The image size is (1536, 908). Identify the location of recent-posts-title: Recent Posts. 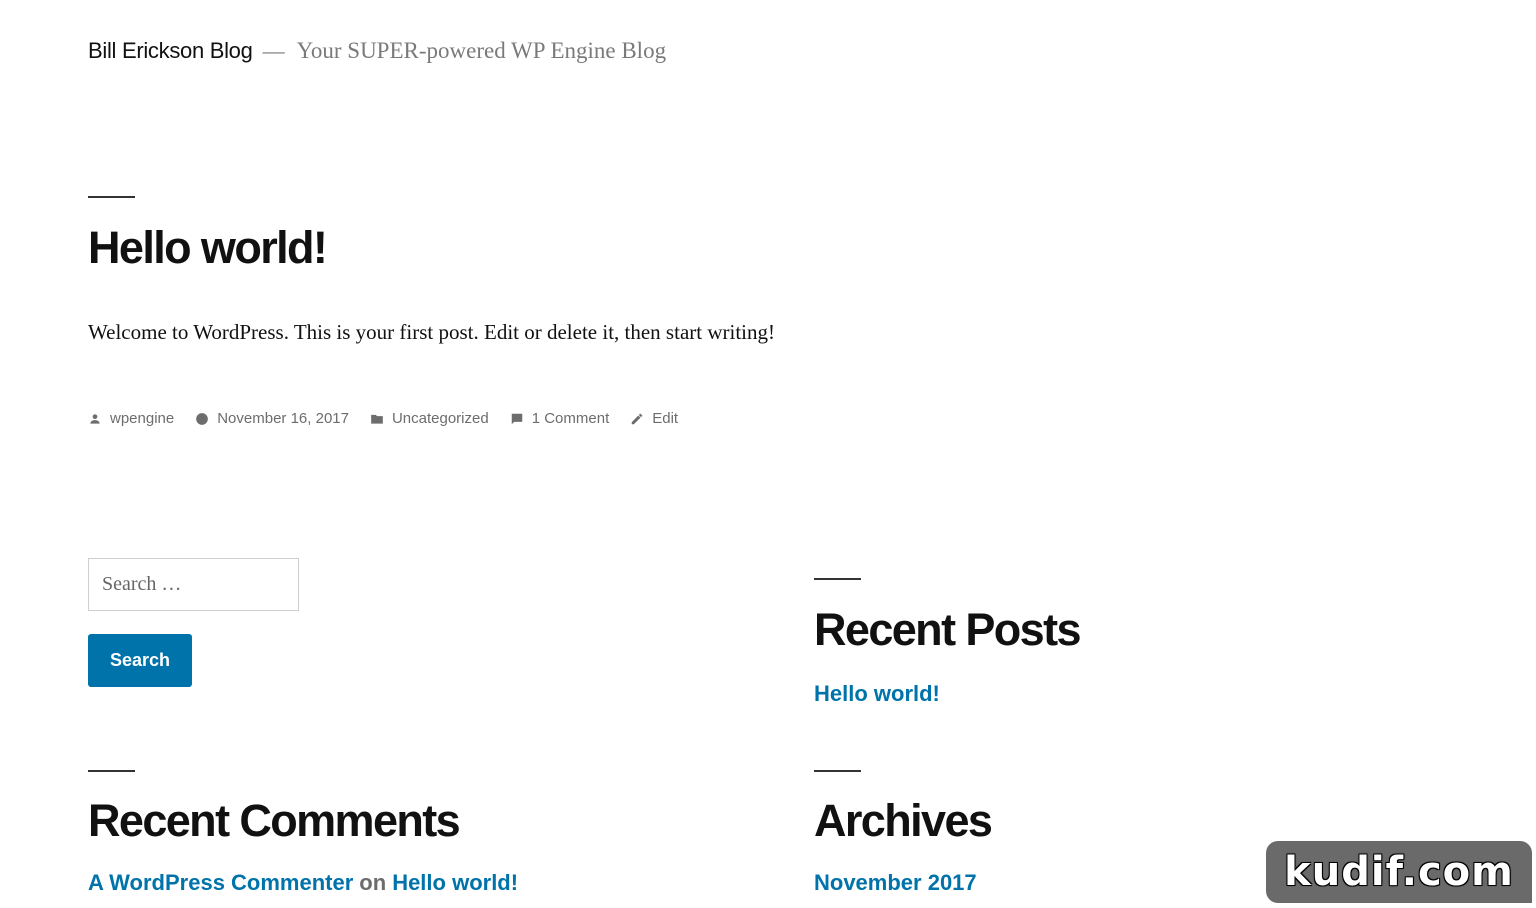
(948, 629).